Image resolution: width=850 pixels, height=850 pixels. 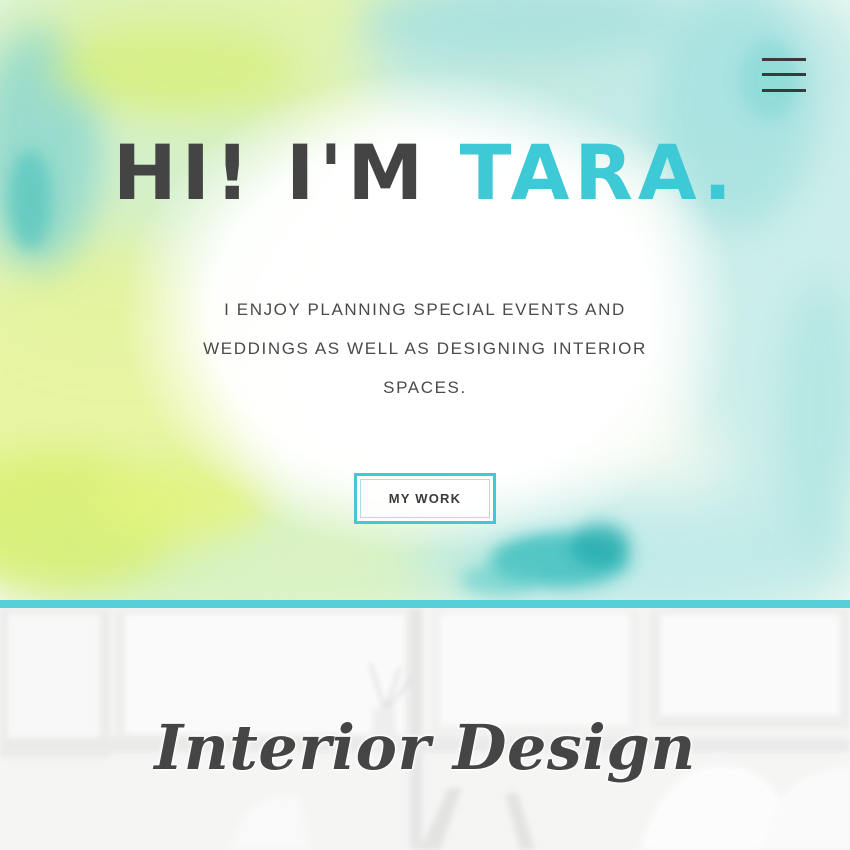 I want to click on my-work-button: MY WORK, so click(x=425, y=498).